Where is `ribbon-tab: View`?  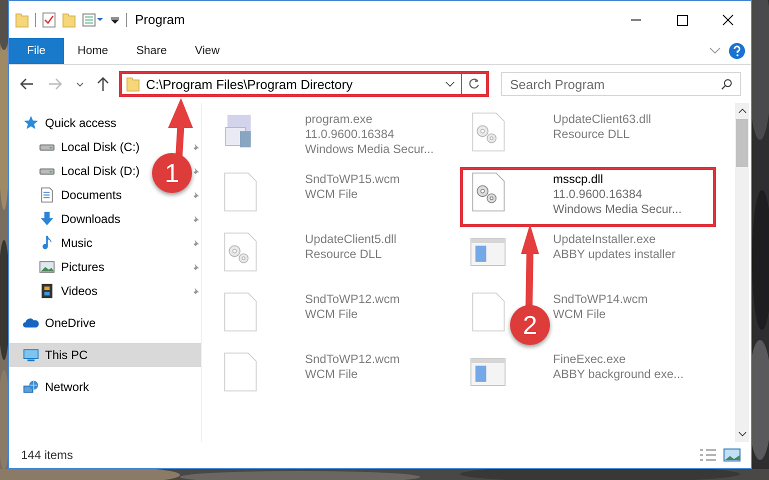 ribbon-tab: View is located at coordinates (207, 51).